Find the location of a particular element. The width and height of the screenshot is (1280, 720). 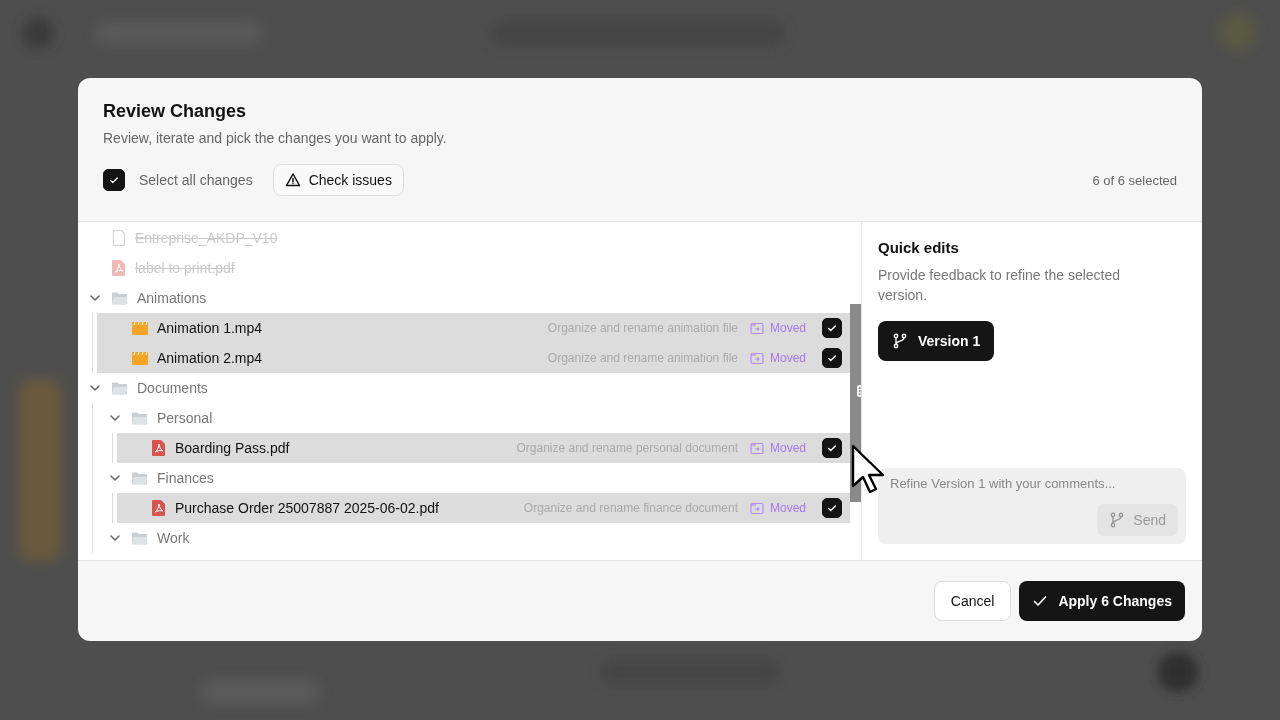

dialog-subtitle: Review, iterate and pick the changes you want to apply. is located at coordinates (275, 138).